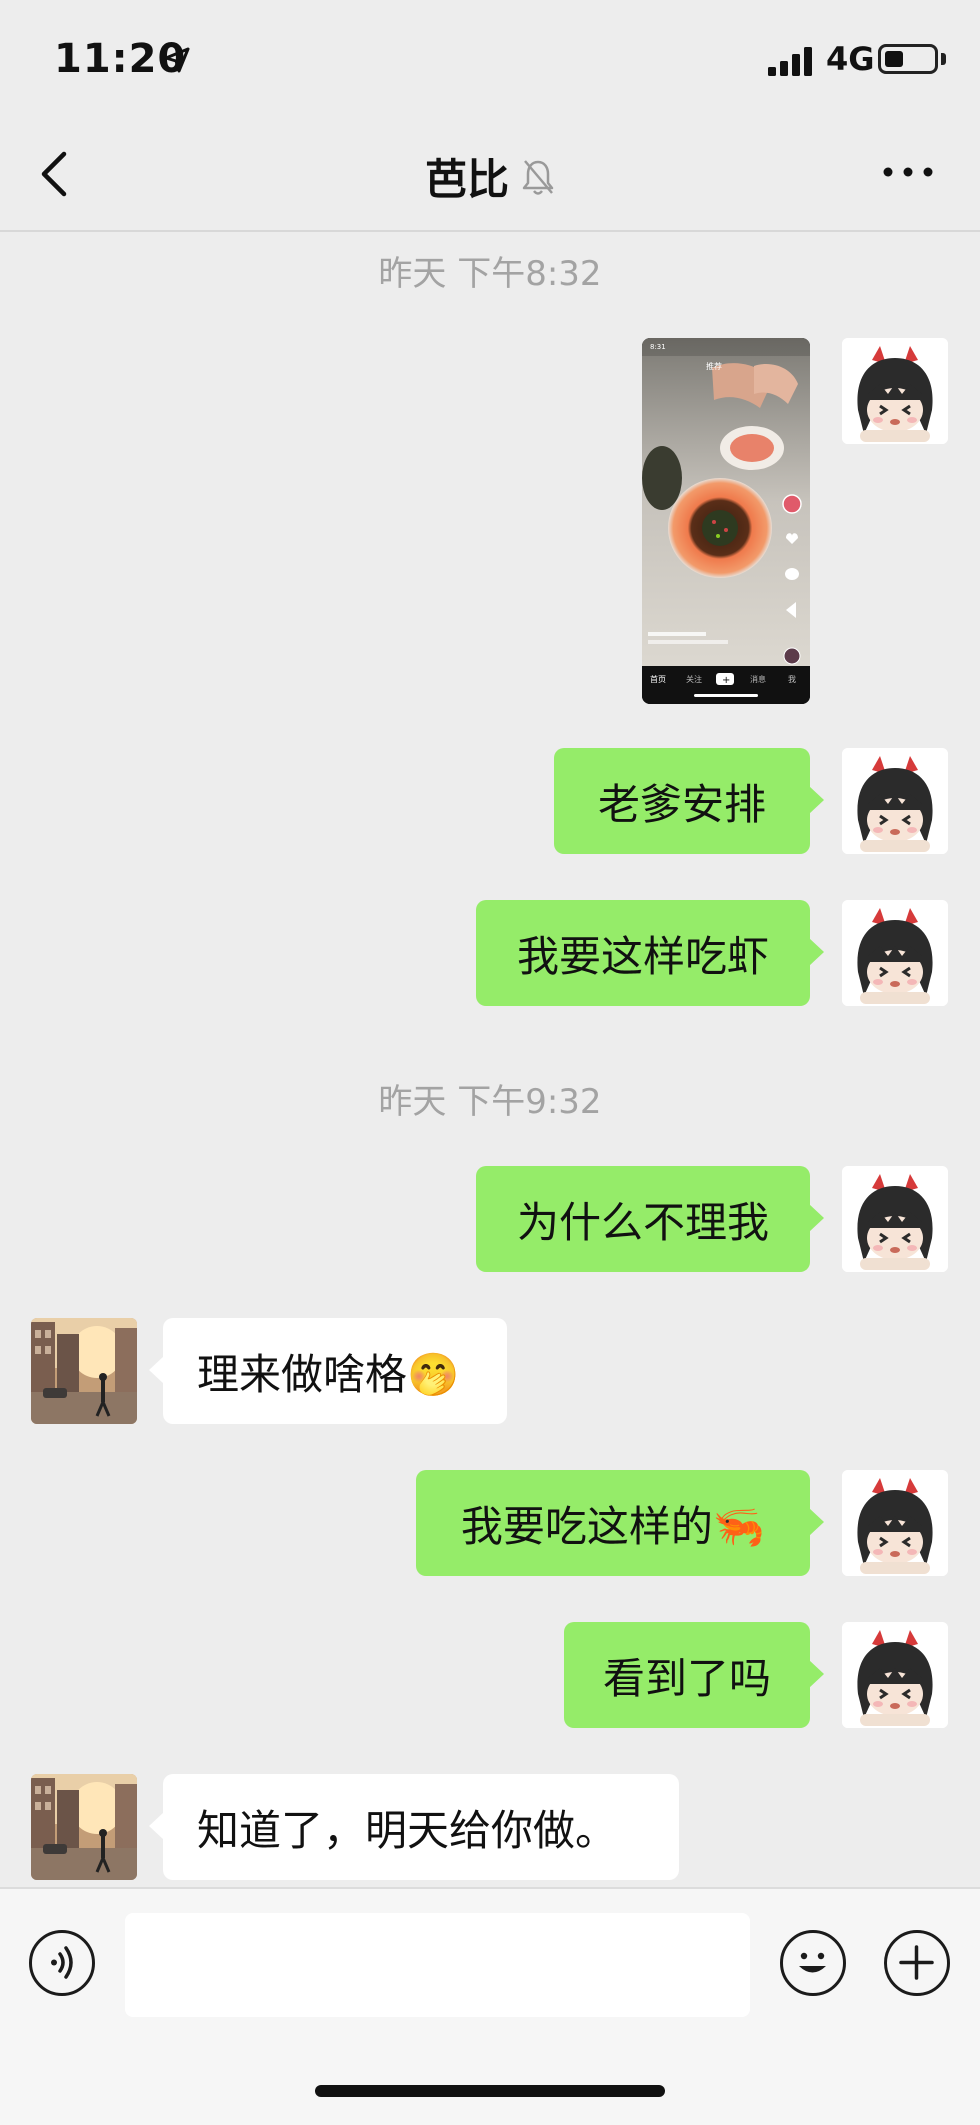 This screenshot has height=2125, width=980. Describe the element at coordinates (758, 679) in the screenshot. I see `svg-text: 消息` at that location.